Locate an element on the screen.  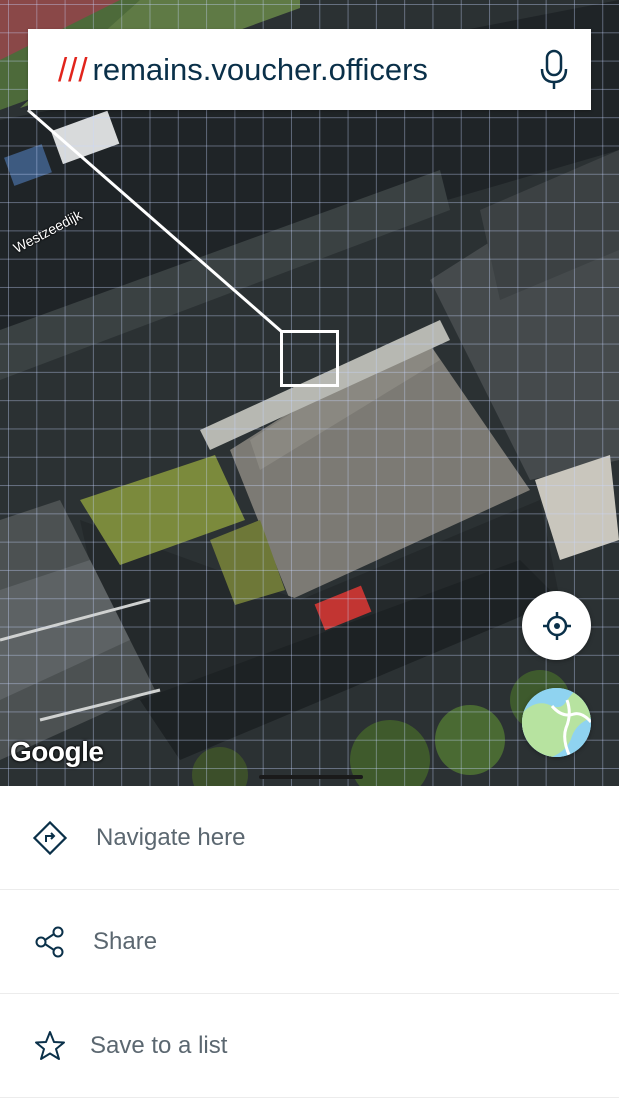
navigate-diamond-icon is located at coordinates (50, 838).